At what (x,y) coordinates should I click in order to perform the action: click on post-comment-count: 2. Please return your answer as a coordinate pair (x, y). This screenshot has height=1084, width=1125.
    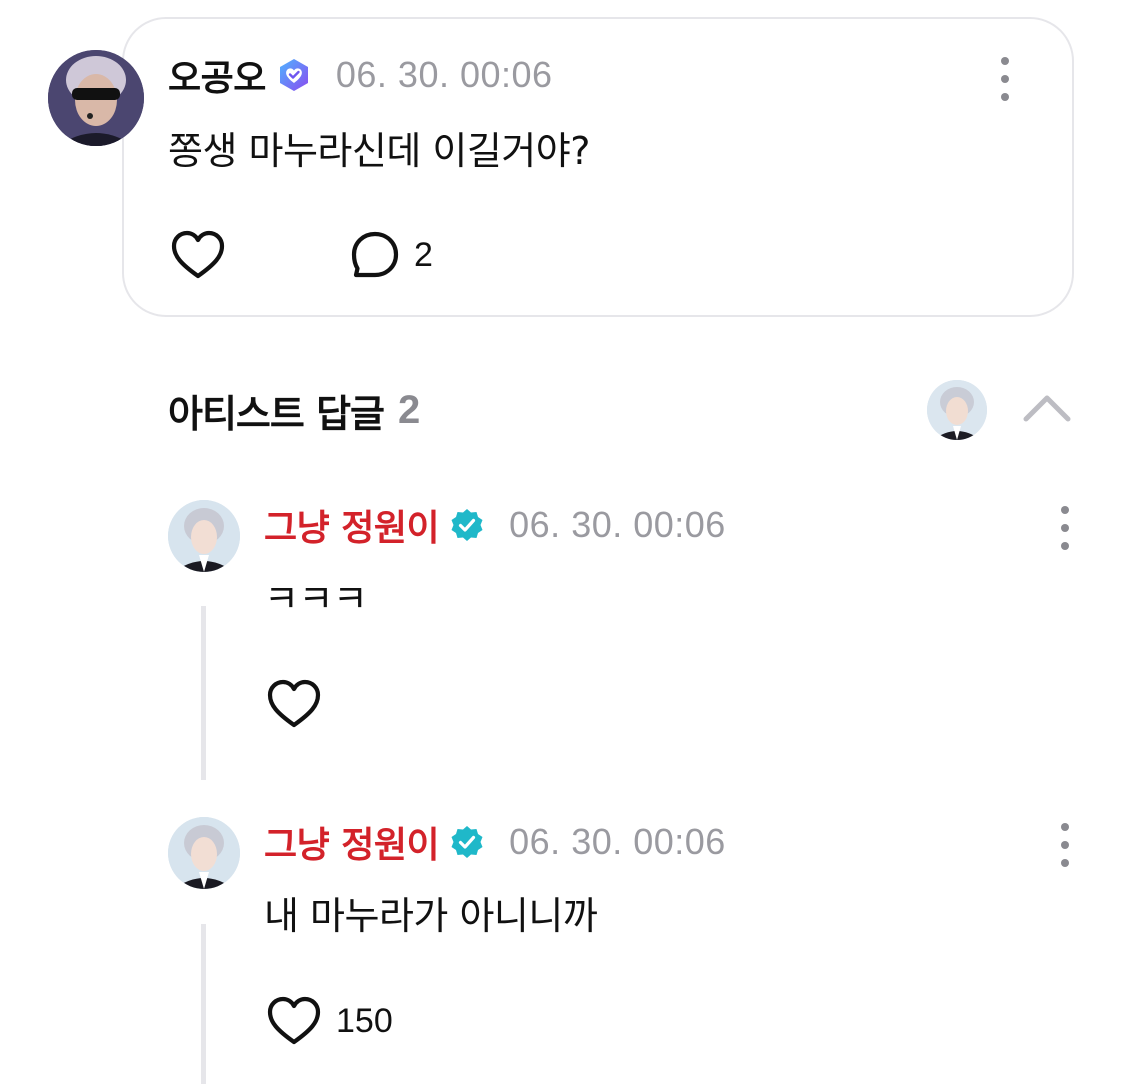
    Looking at the image, I should click on (423, 254).